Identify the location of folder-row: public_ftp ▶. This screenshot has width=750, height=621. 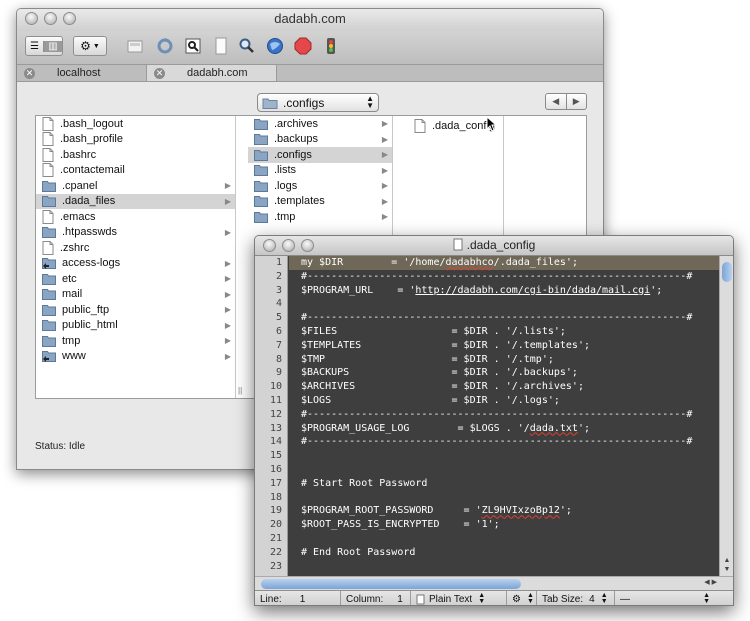
(135, 310).